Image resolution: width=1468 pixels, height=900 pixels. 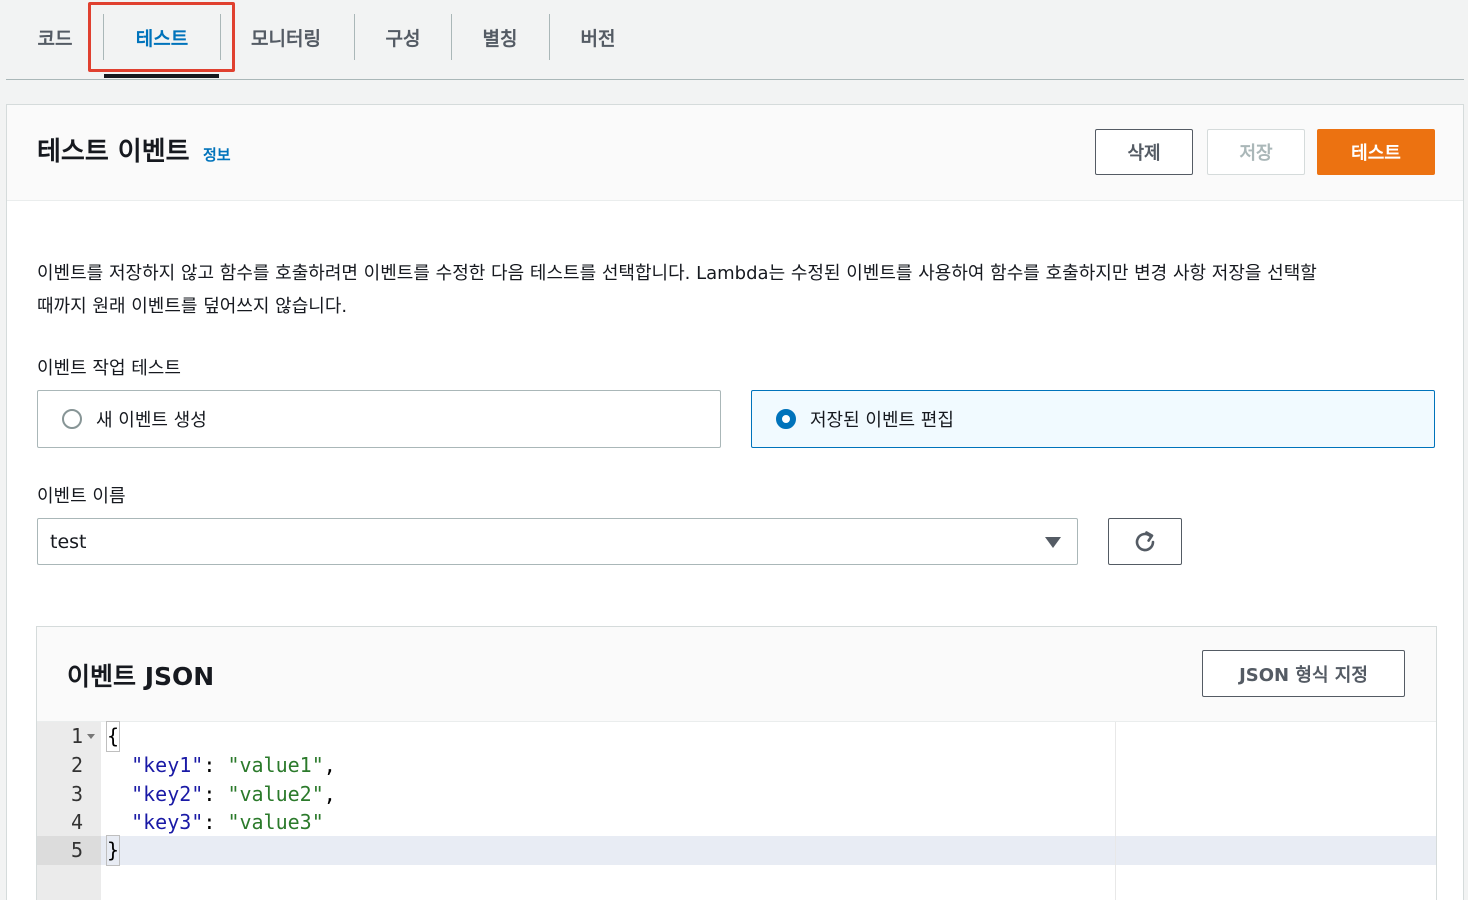 I want to click on line-number: 5, so click(x=76, y=850).